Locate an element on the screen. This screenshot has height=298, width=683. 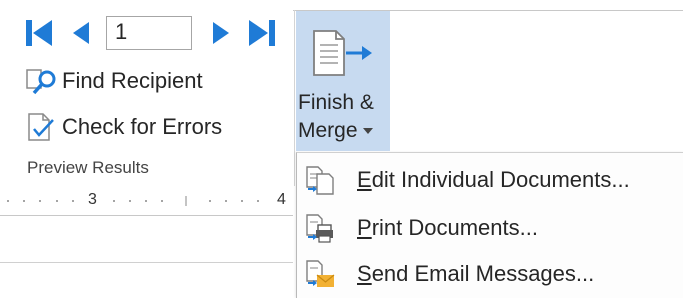
find-recipient-button: Find Recipient is located at coordinates (114, 81).